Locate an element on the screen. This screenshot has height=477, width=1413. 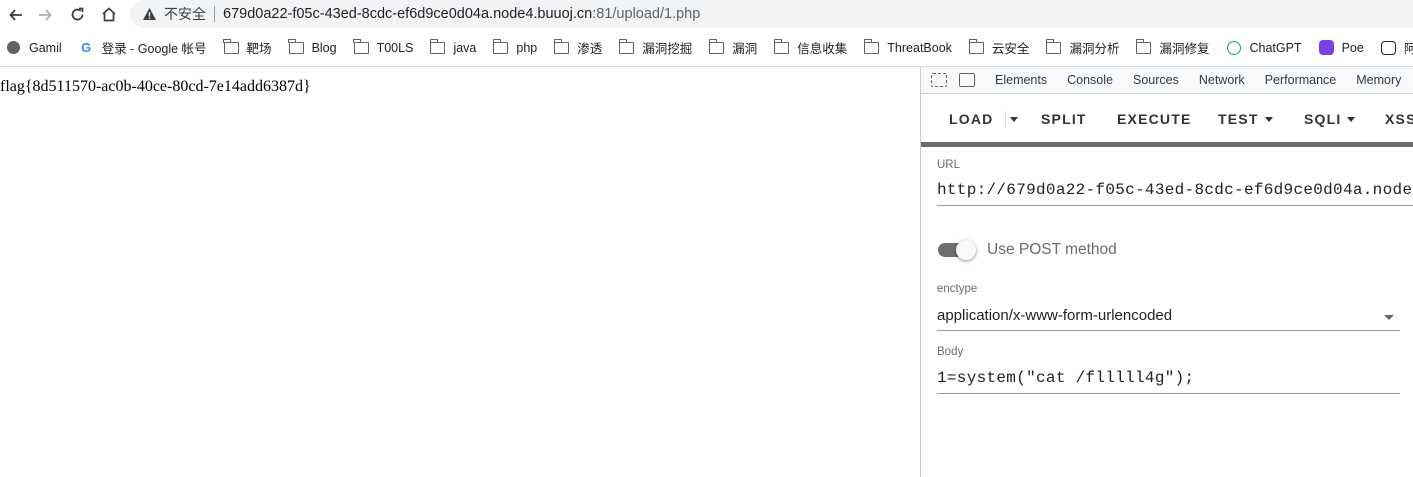
bookmark-gamil: Gamil is located at coordinates (34, 48).